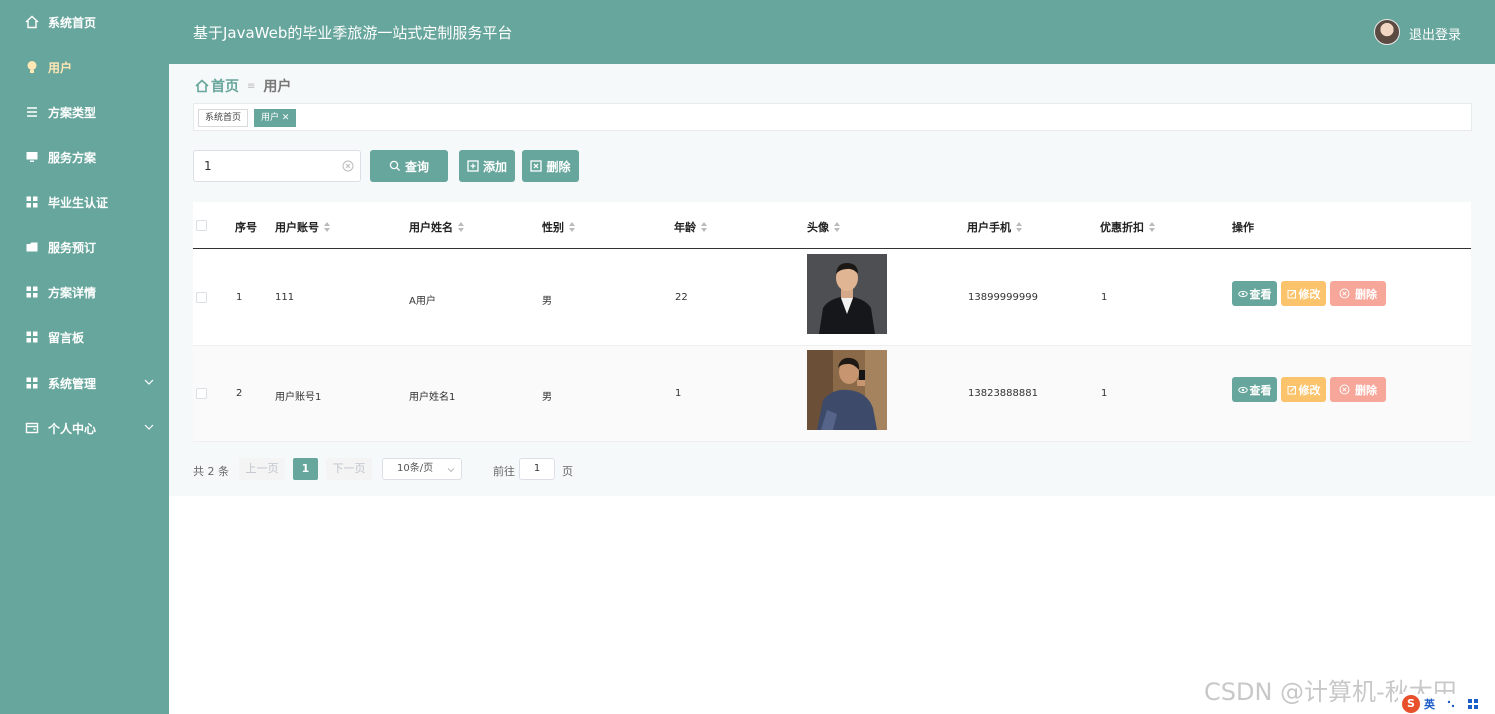 The image size is (1495, 714). Describe the element at coordinates (1127, 227) in the screenshot. I see `header-discount: 优惠折扣` at that location.